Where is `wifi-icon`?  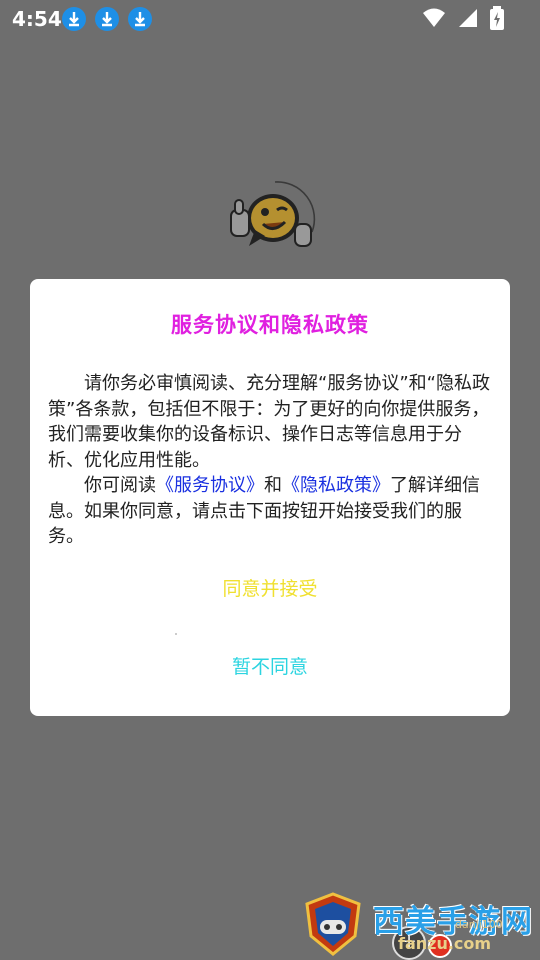
wifi-icon is located at coordinates (434, 17).